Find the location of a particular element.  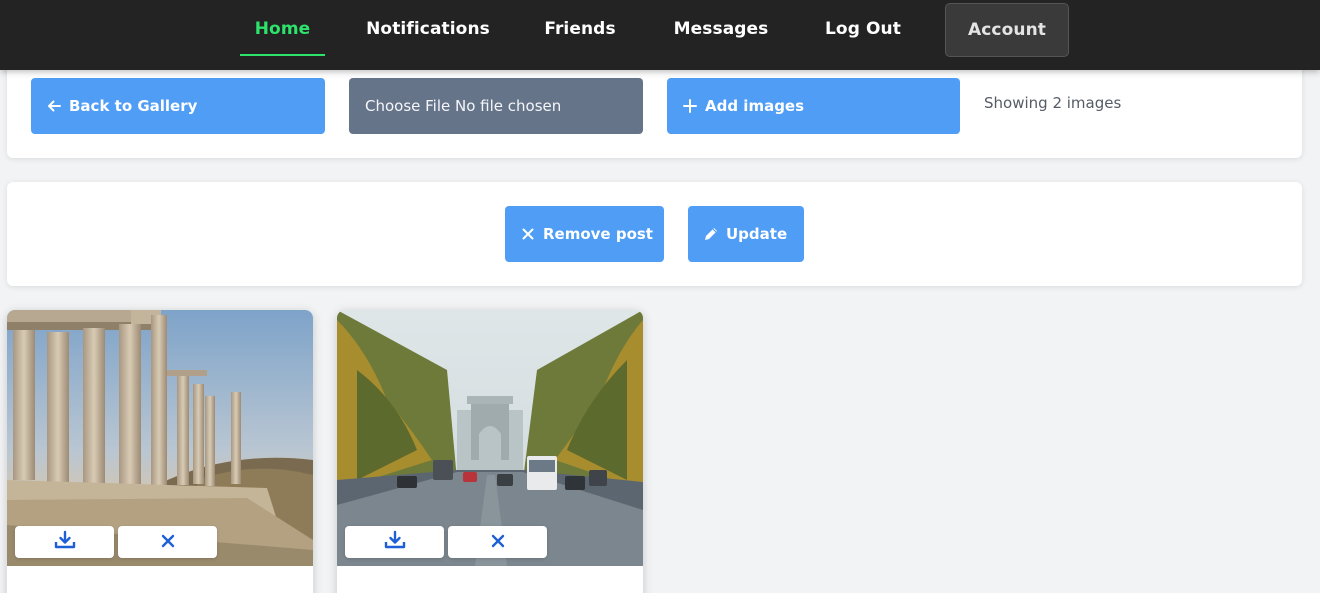

file-input: Choose File No file chosen is located at coordinates (496, 106).